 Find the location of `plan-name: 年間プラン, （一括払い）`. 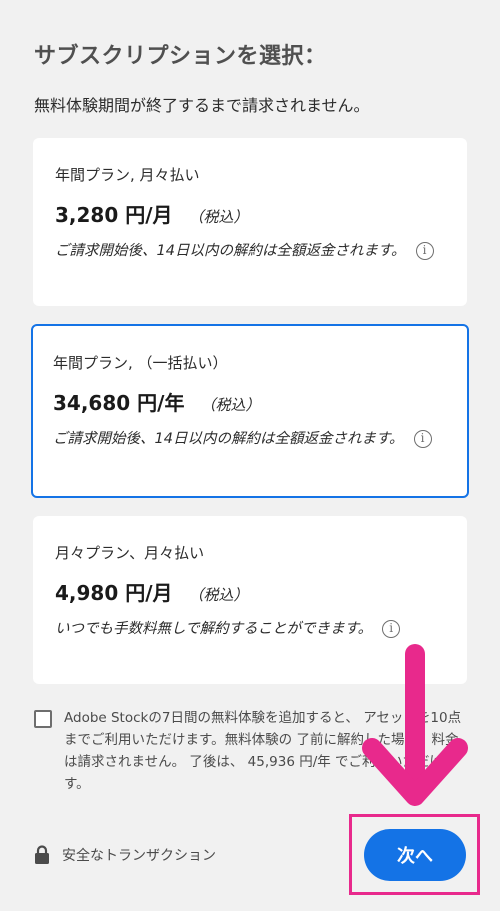

plan-name: 年間プラン, （一括払い） is located at coordinates (140, 363).